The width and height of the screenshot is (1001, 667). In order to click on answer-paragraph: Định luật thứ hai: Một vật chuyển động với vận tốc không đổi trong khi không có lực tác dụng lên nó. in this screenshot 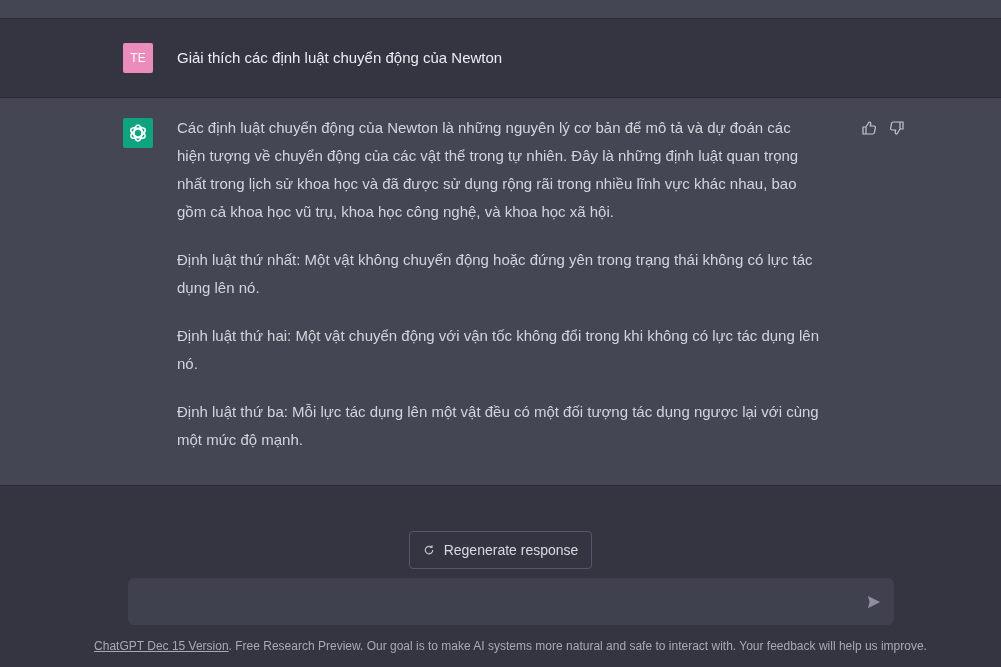, I will do `click(498, 350)`.